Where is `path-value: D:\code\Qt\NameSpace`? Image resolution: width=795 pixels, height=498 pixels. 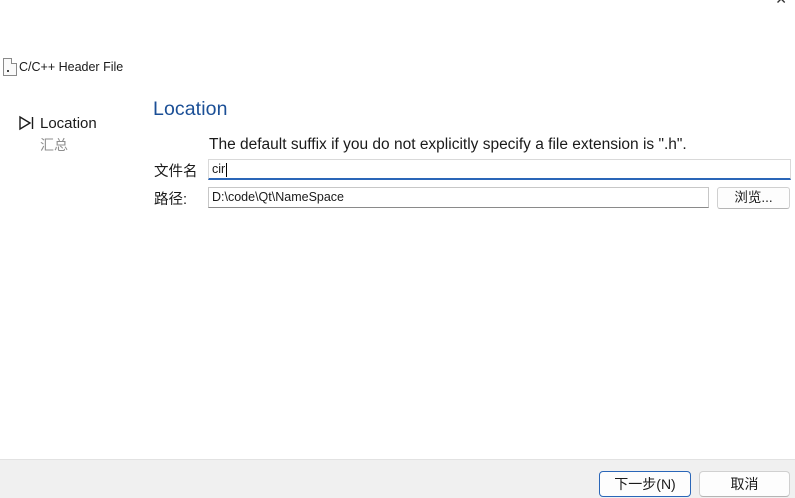 path-value: D:\code\Qt\NameSpace is located at coordinates (278, 197).